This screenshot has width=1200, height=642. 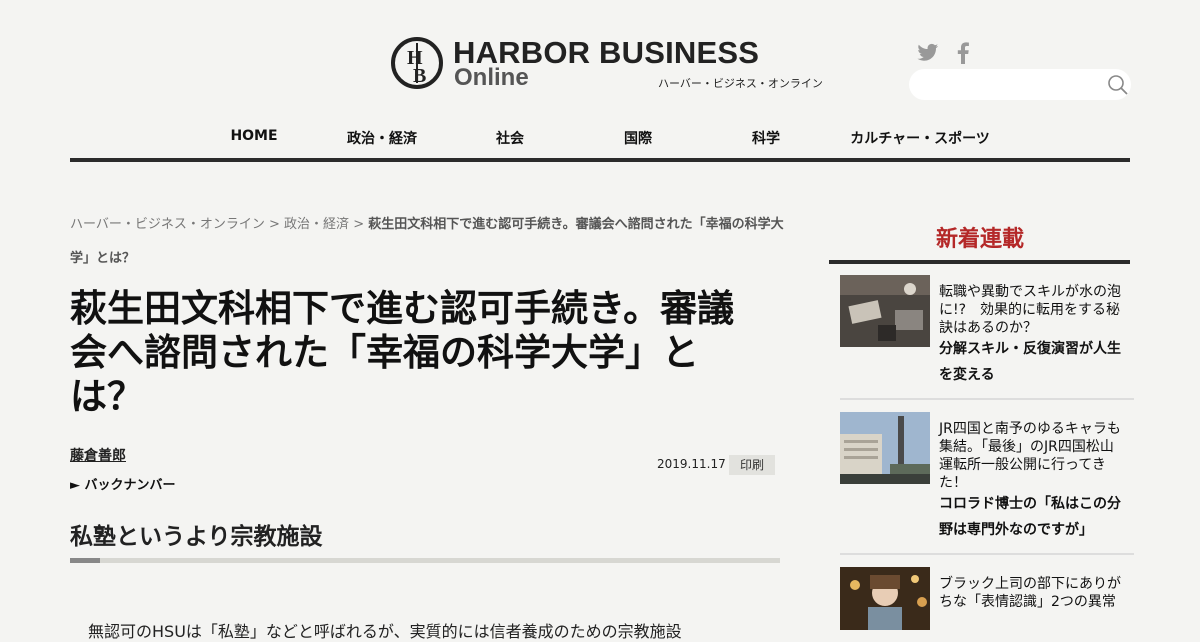 What do you see at coordinates (963, 53) in the screenshot?
I see `facebook-icon` at bounding box center [963, 53].